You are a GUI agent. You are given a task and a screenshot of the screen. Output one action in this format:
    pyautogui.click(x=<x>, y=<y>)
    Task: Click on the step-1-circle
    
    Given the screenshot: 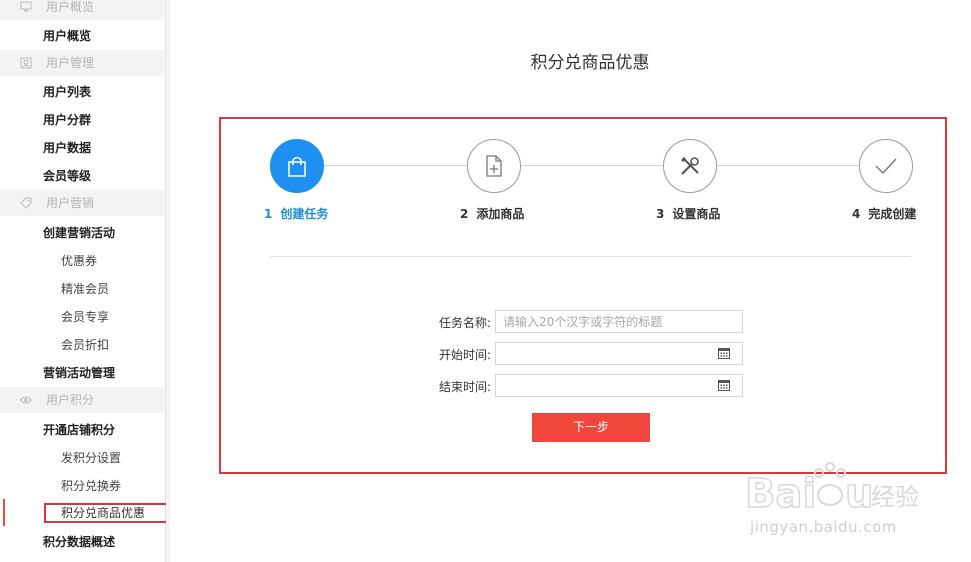 What is the action you would take?
    pyautogui.click(x=297, y=166)
    